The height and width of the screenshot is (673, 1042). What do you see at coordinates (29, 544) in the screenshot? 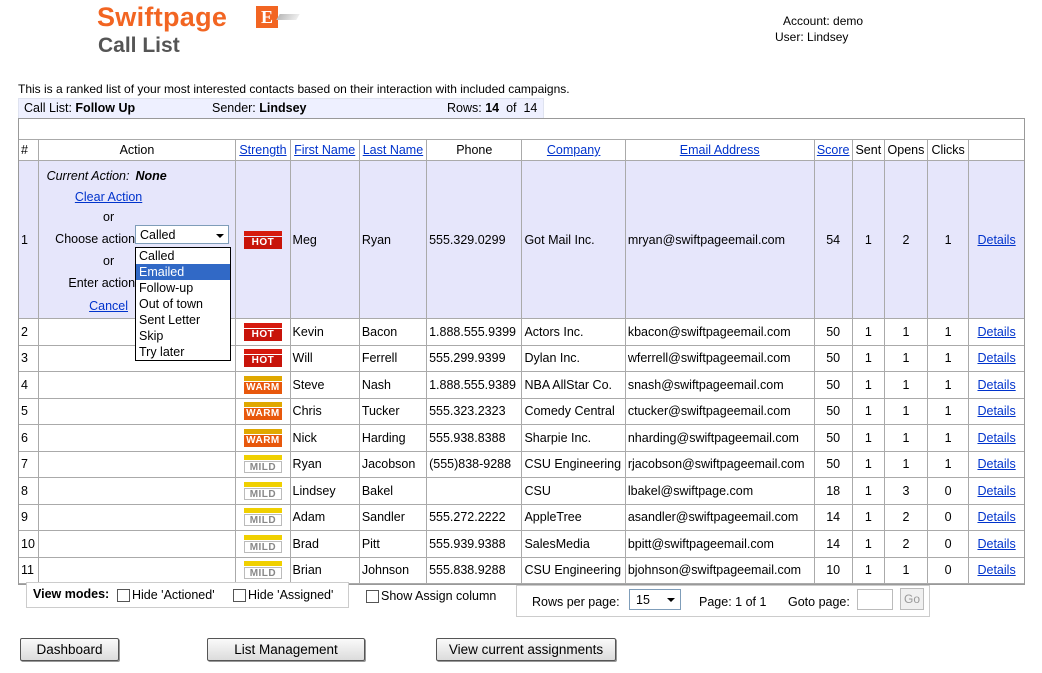
I see `row-number: 10` at bounding box center [29, 544].